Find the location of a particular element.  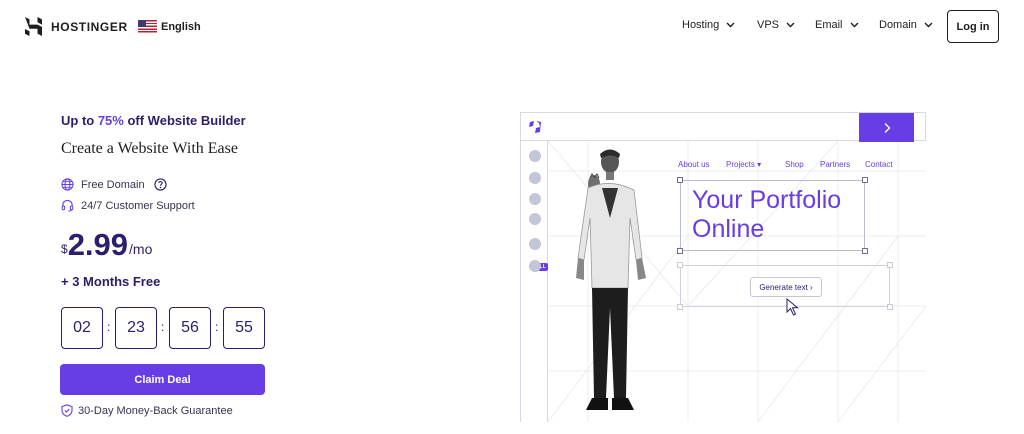

price: $ 2.99 /mo is located at coordinates (106, 245).